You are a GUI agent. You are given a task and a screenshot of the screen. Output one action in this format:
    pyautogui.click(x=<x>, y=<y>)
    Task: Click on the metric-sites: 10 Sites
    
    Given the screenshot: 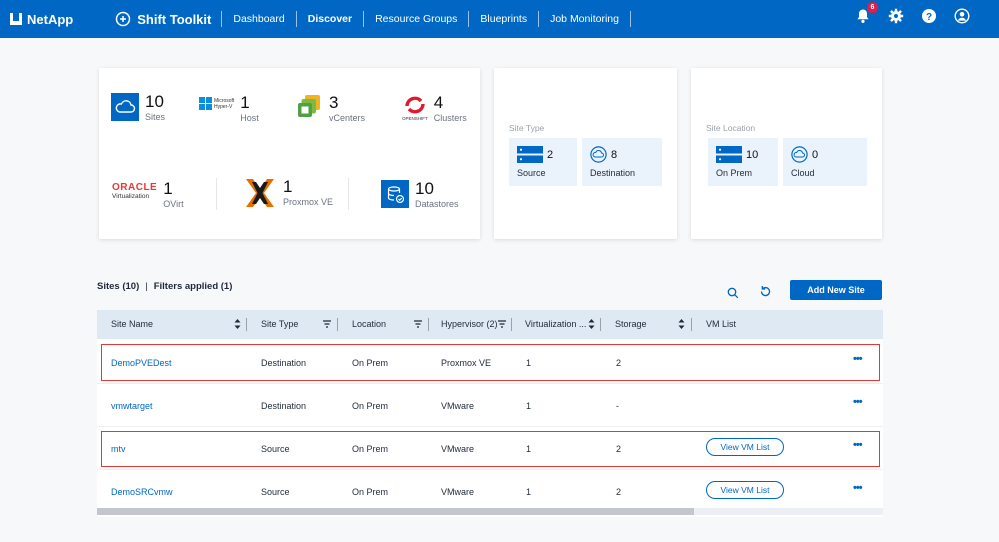 What is the action you would take?
    pyautogui.click(x=138, y=107)
    